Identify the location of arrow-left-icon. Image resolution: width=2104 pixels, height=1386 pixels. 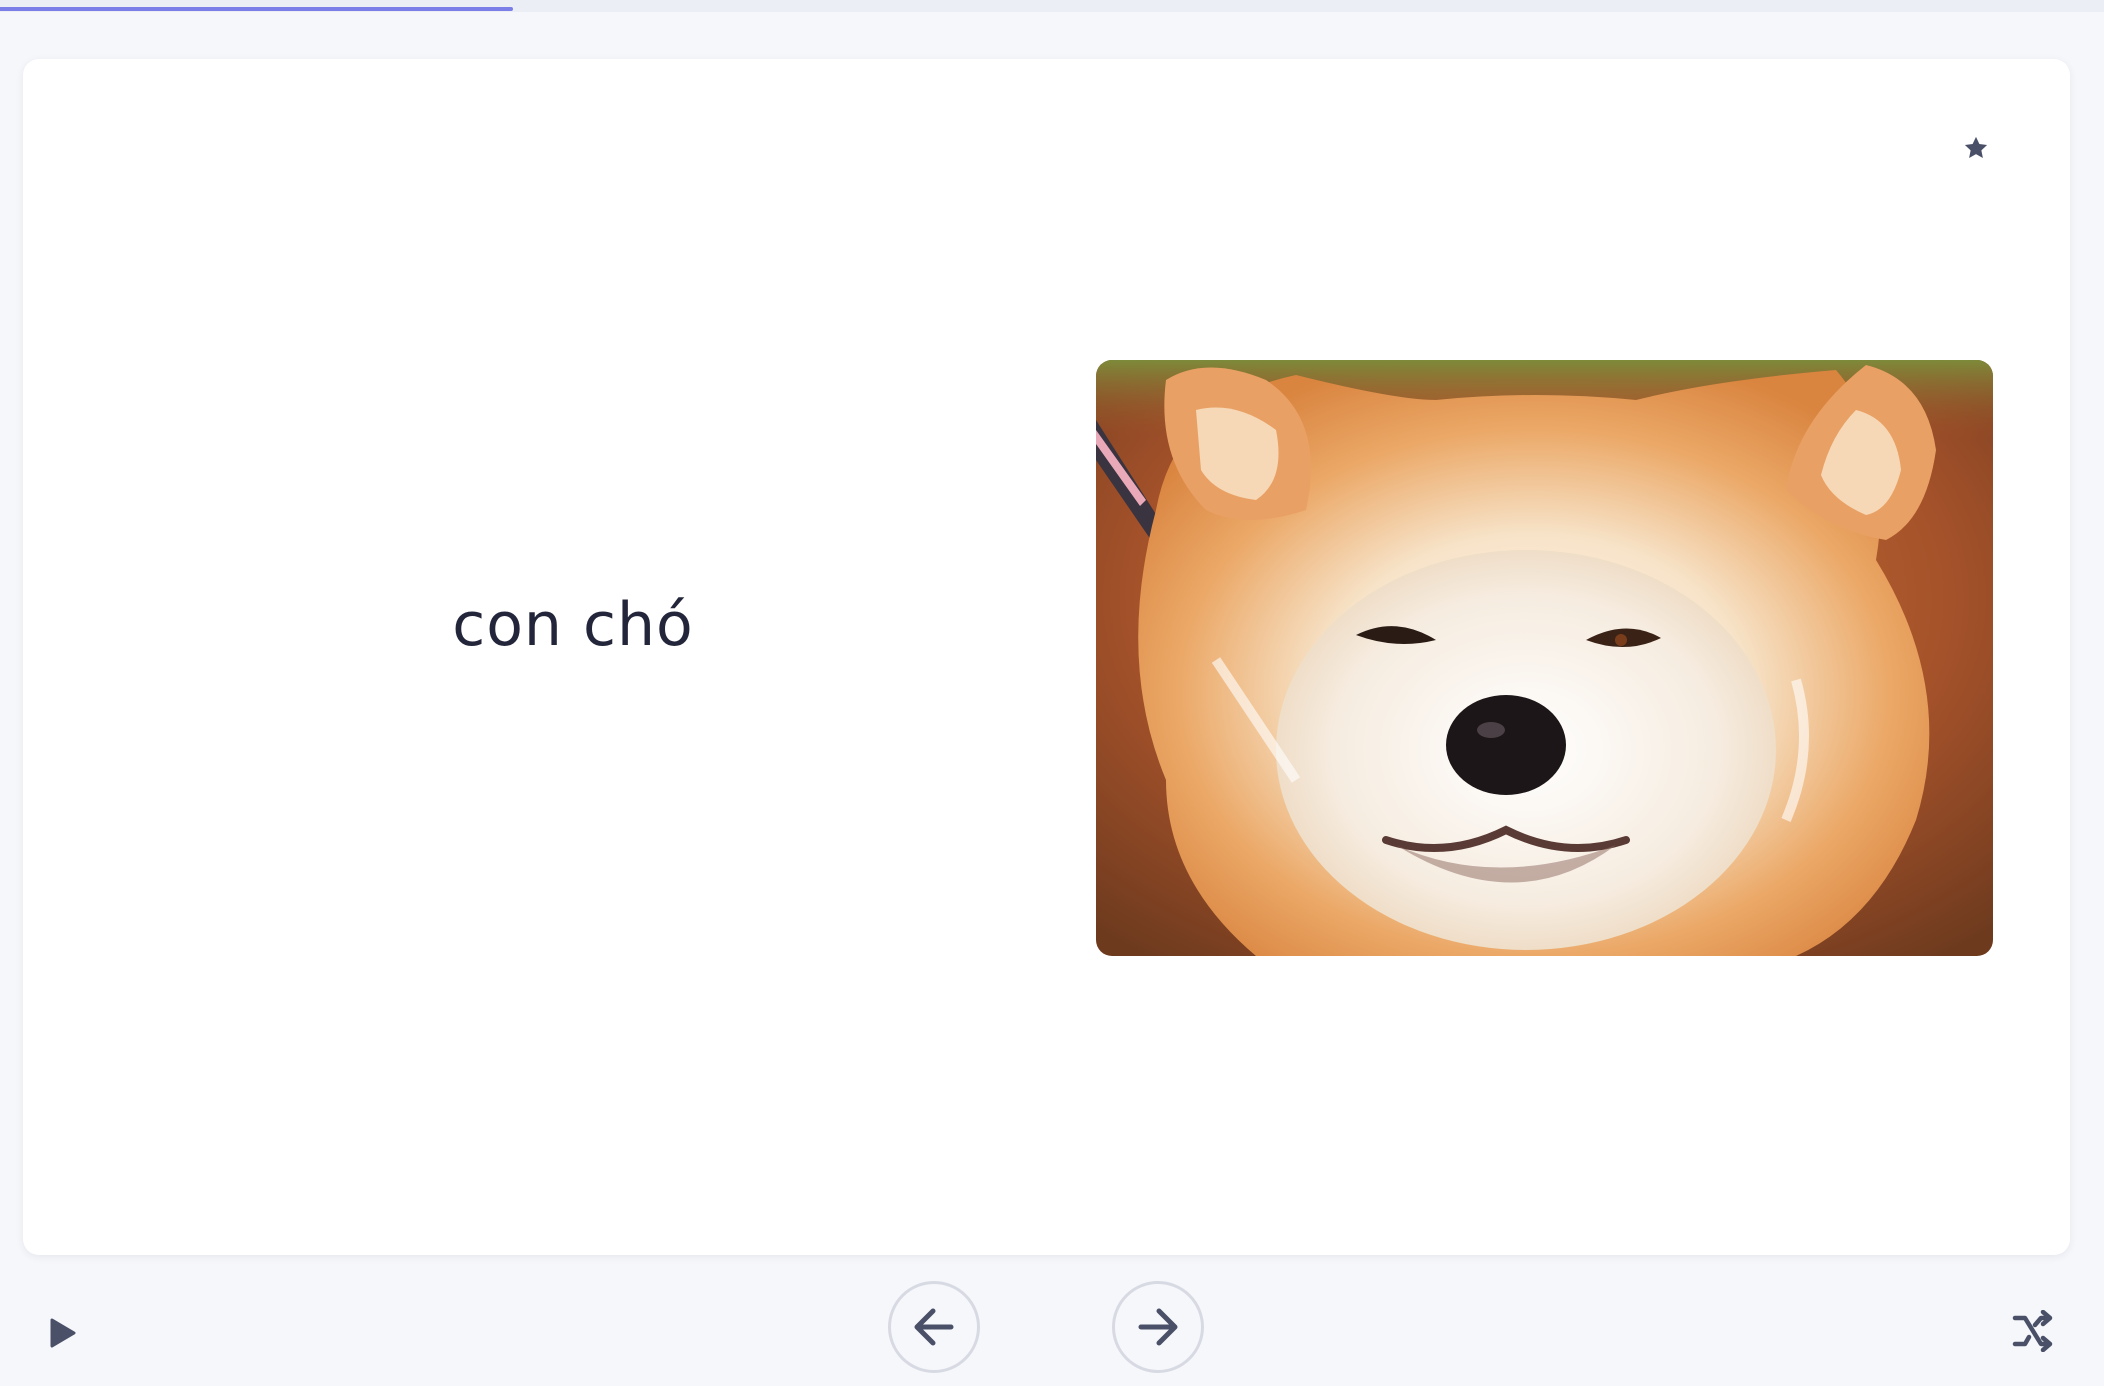
(934, 1327).